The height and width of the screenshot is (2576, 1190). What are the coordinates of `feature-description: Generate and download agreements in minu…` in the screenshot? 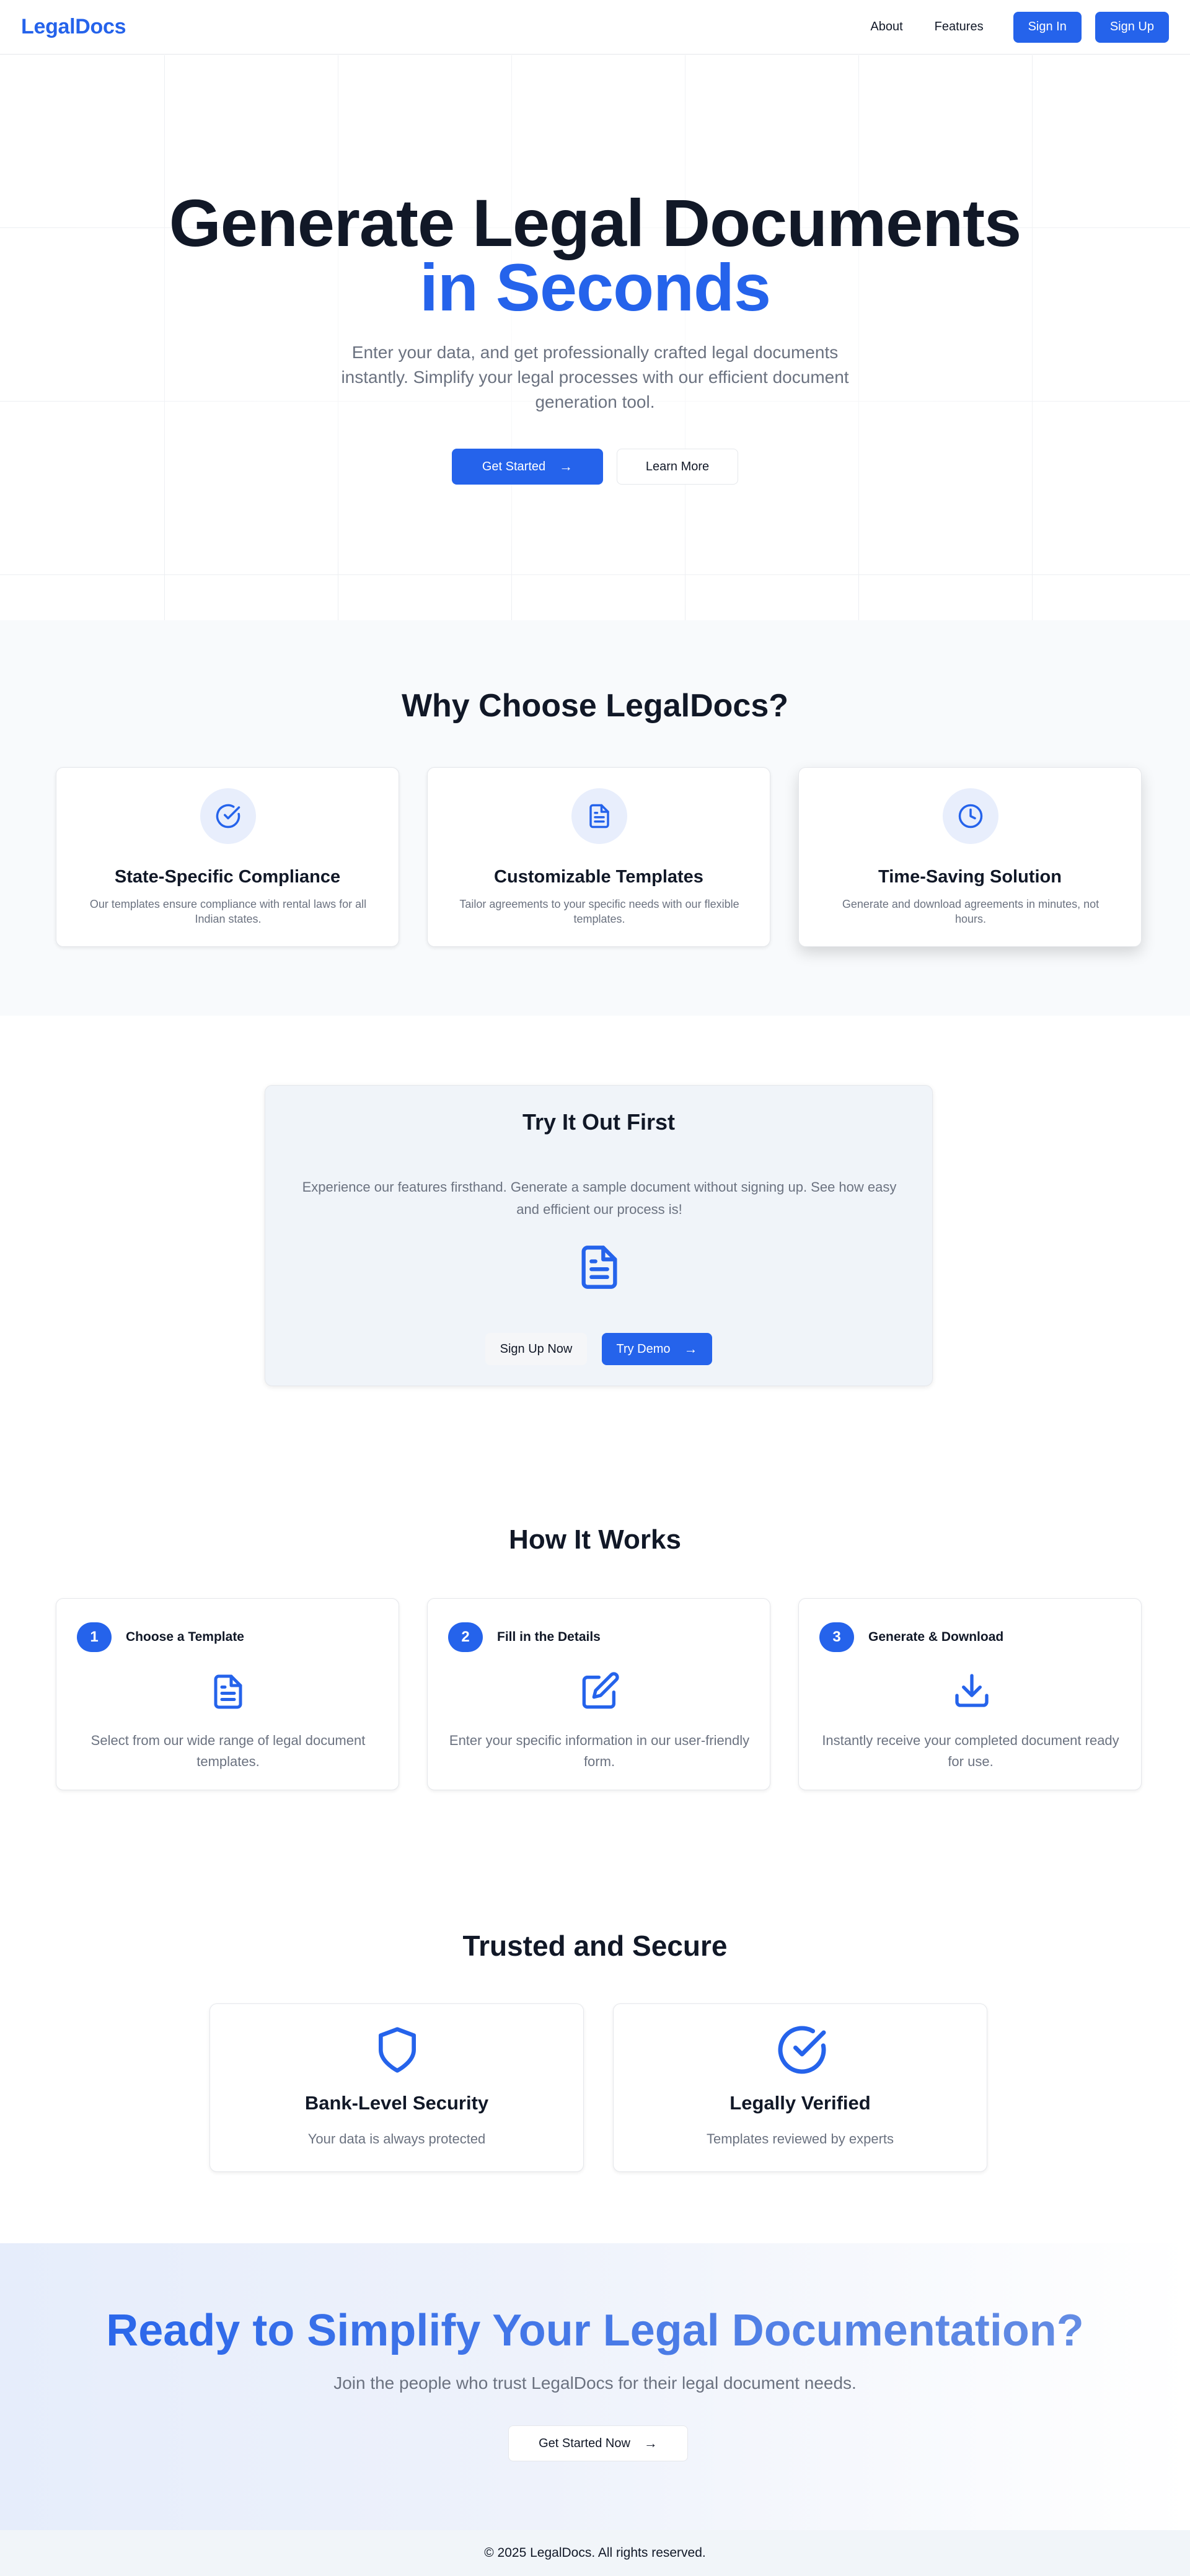 It's located at (971, 911).